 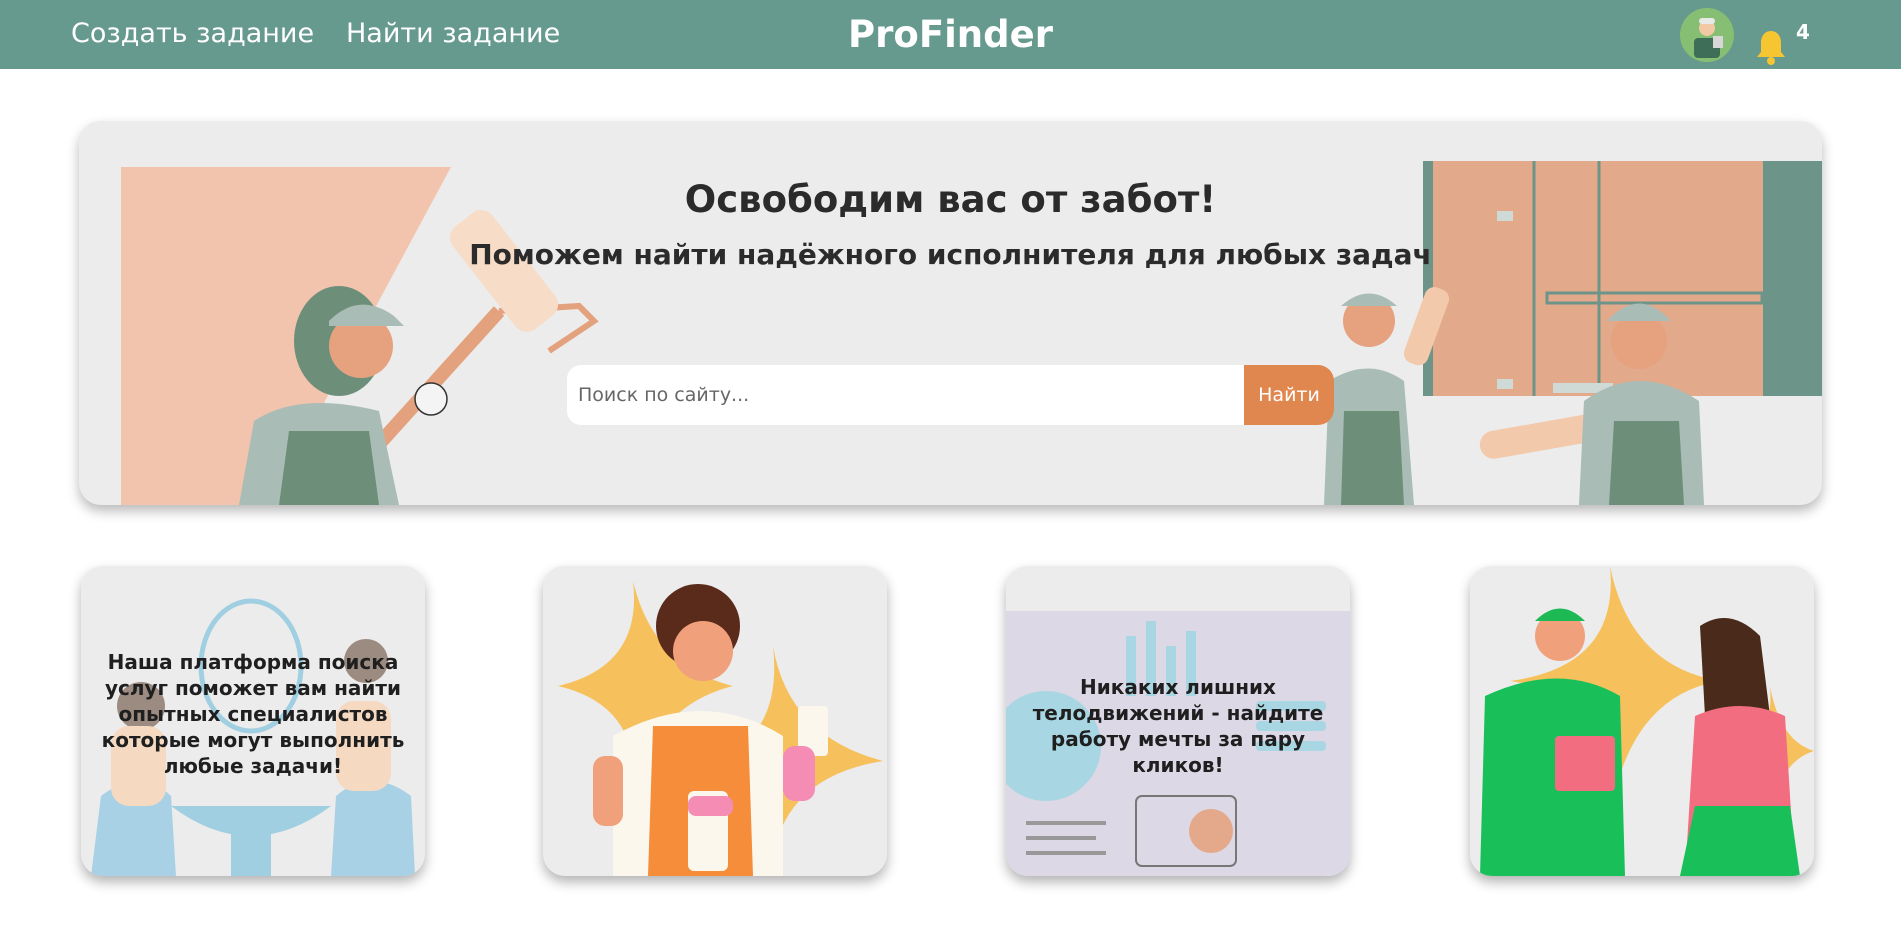 What do you see at coordinates (453, 33) in the screenshot?
I see `find-task-link: Найти задание` at bounding box center [453, 33].